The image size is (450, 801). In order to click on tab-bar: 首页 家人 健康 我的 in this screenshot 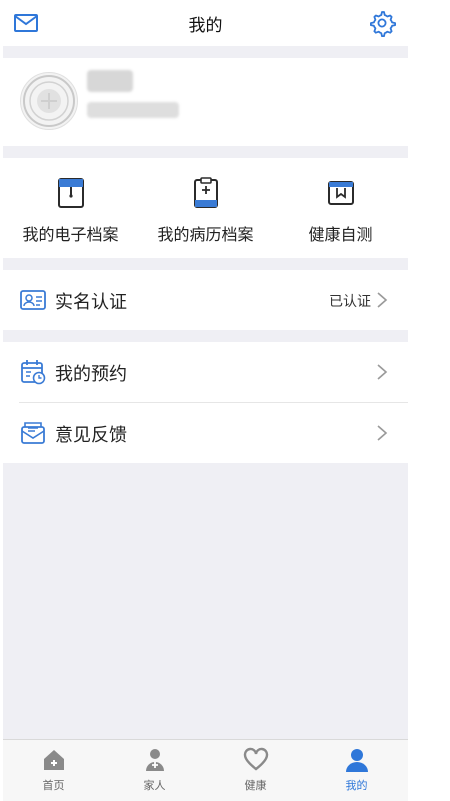, I will do `click(205, 770)`.